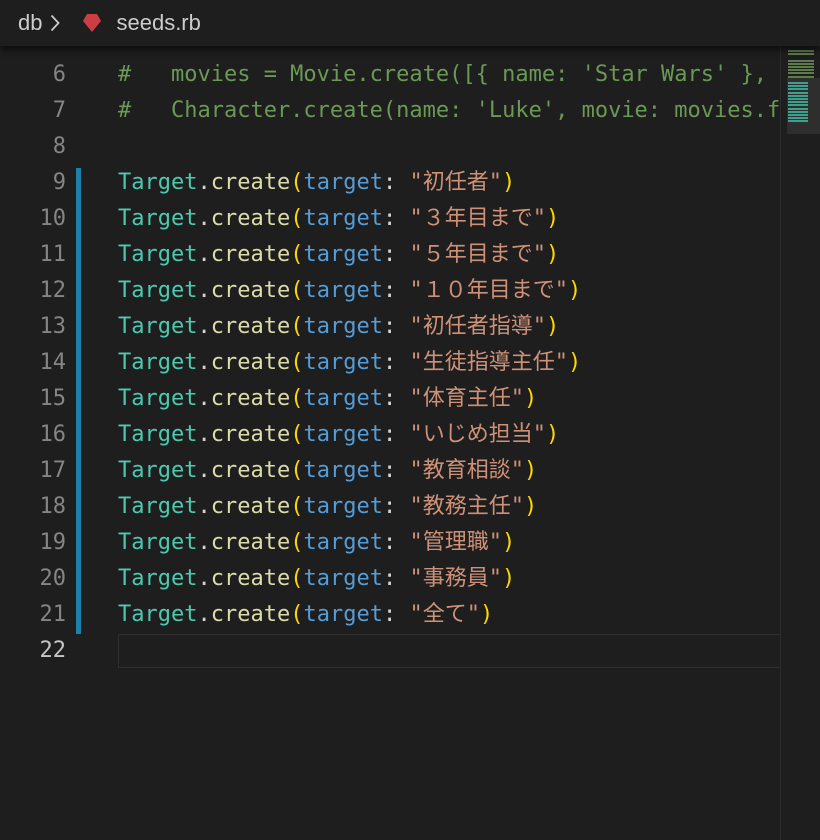 The height and width of the screenshot is (840, 820). Describe the element at coordinates (390, 435) in the screenshot. I see `code-line: 16 Target.create(target: "いじめ担当")` at that location.